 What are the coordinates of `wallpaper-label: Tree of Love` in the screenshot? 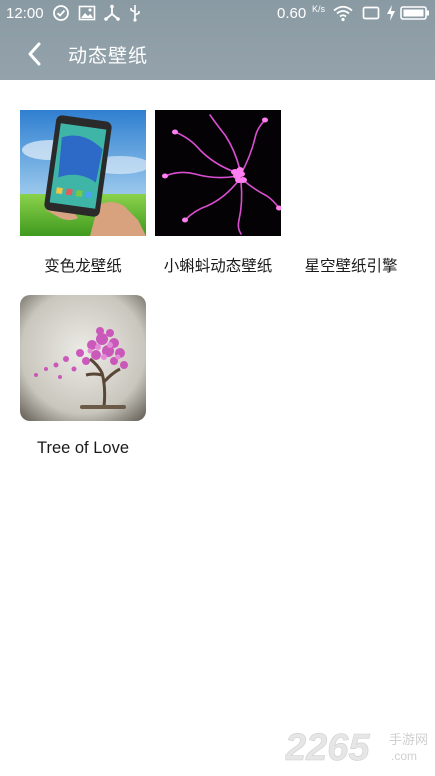 It's located at (83, 448).